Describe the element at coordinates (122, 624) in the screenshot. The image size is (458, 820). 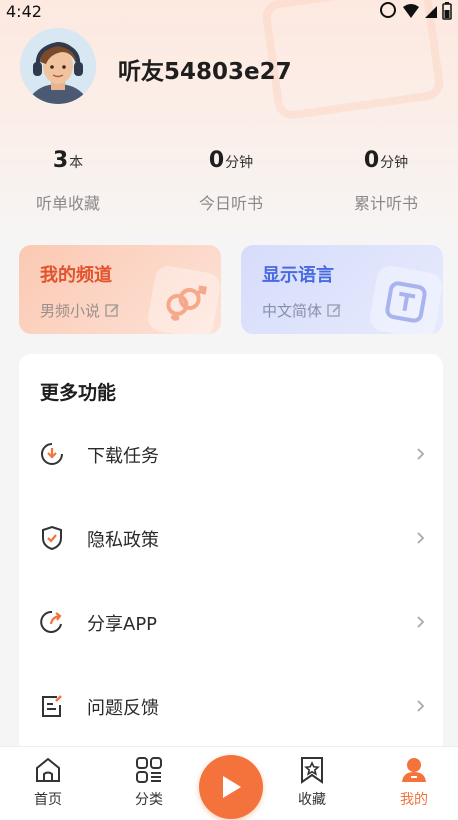
I see `row-label: 分享APP` at that location.